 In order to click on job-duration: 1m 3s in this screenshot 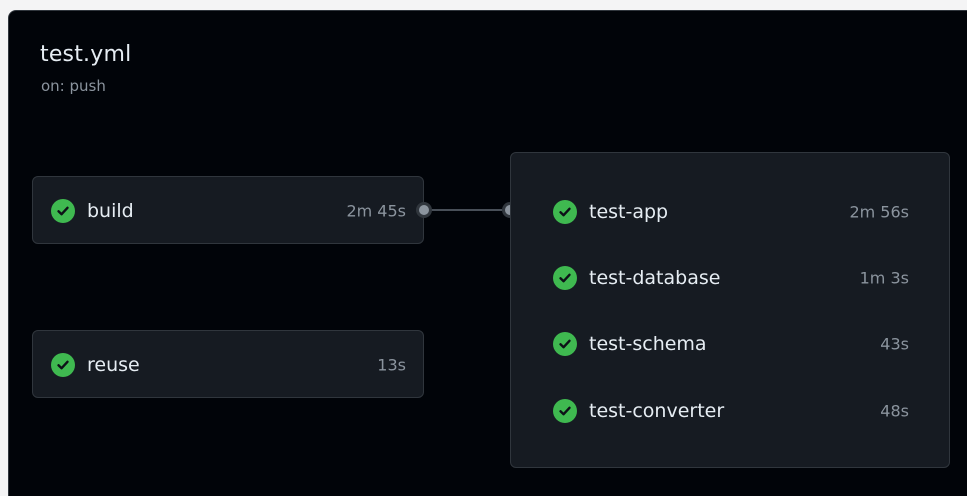, I will do `click(884, 278)`.